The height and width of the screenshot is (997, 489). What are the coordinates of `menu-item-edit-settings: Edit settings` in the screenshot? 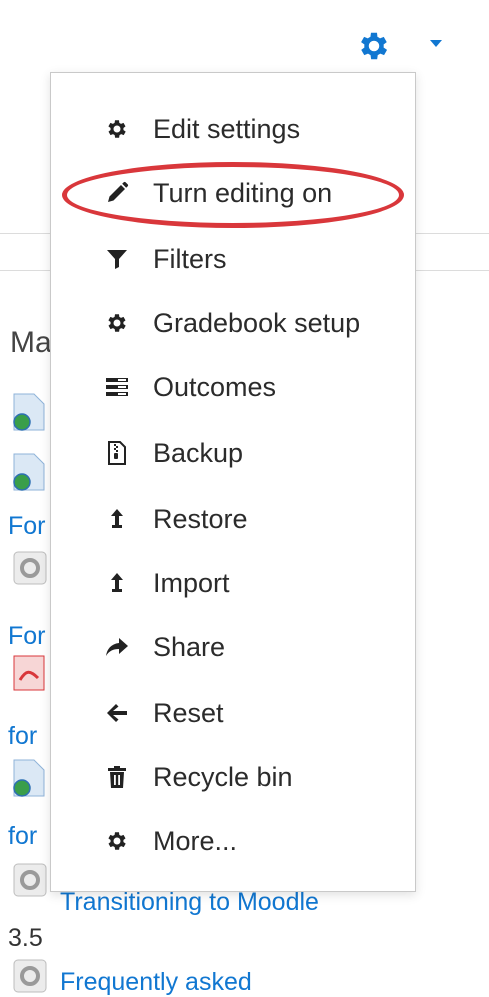 It's located at (233, 129).